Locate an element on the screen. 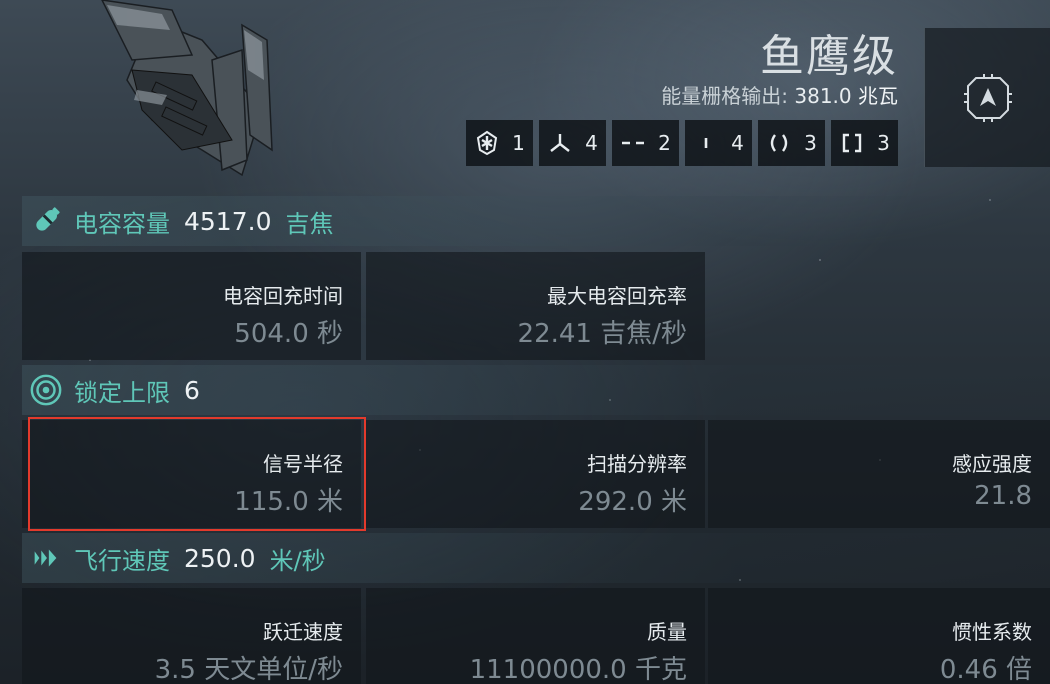  ship-class-icon is located at coordinates (987, 97).